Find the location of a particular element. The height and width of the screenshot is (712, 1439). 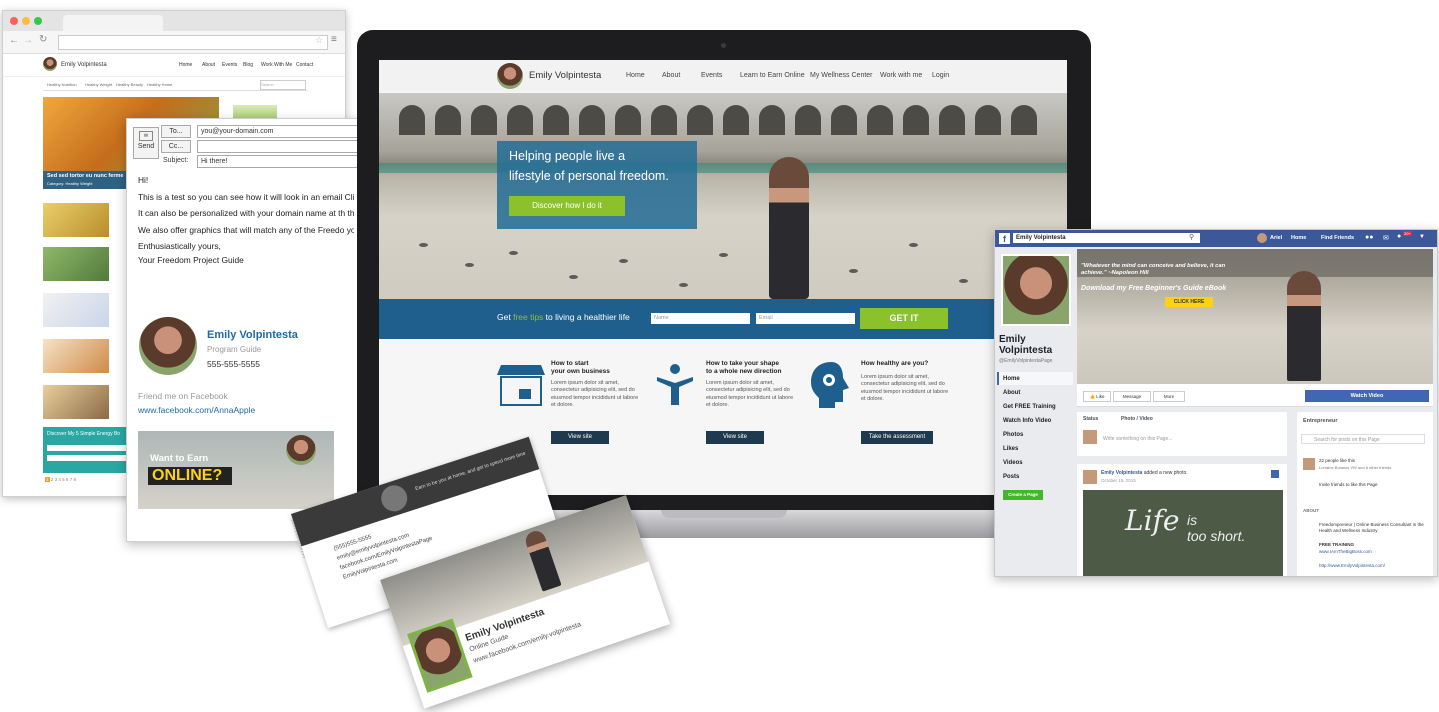

view-site-button-1: View site is located at coordinates (580, 437).